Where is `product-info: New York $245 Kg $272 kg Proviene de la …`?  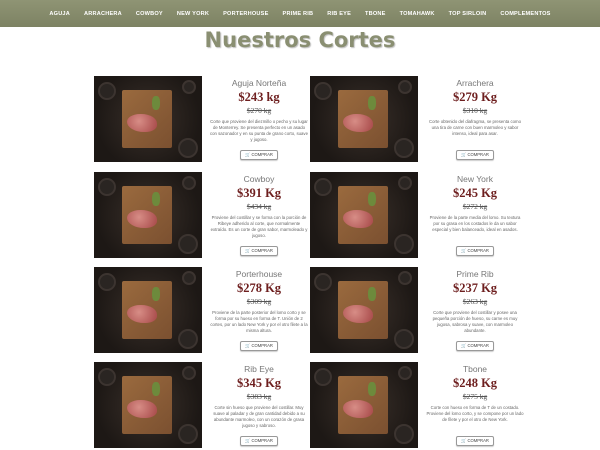
product-info: New York $245 Kg $272 kg Proviene de la … is located at coordinates (475, 215).